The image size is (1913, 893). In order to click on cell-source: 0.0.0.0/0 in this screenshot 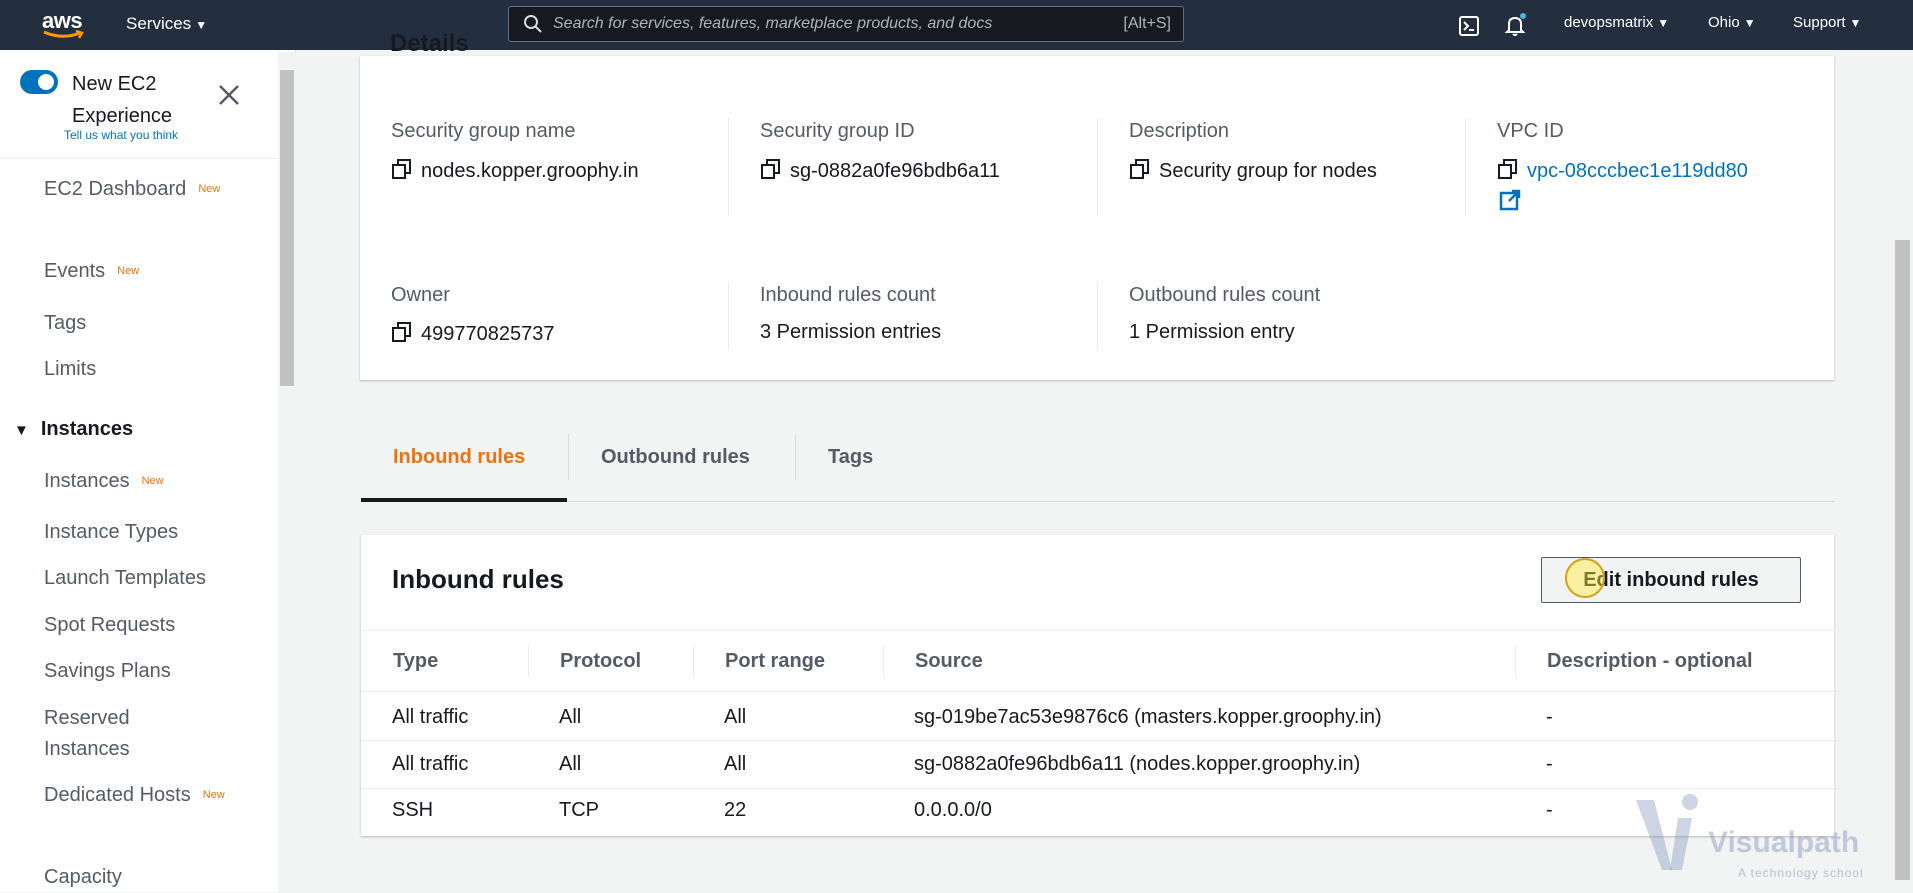, I will do `click(953, 810)`.